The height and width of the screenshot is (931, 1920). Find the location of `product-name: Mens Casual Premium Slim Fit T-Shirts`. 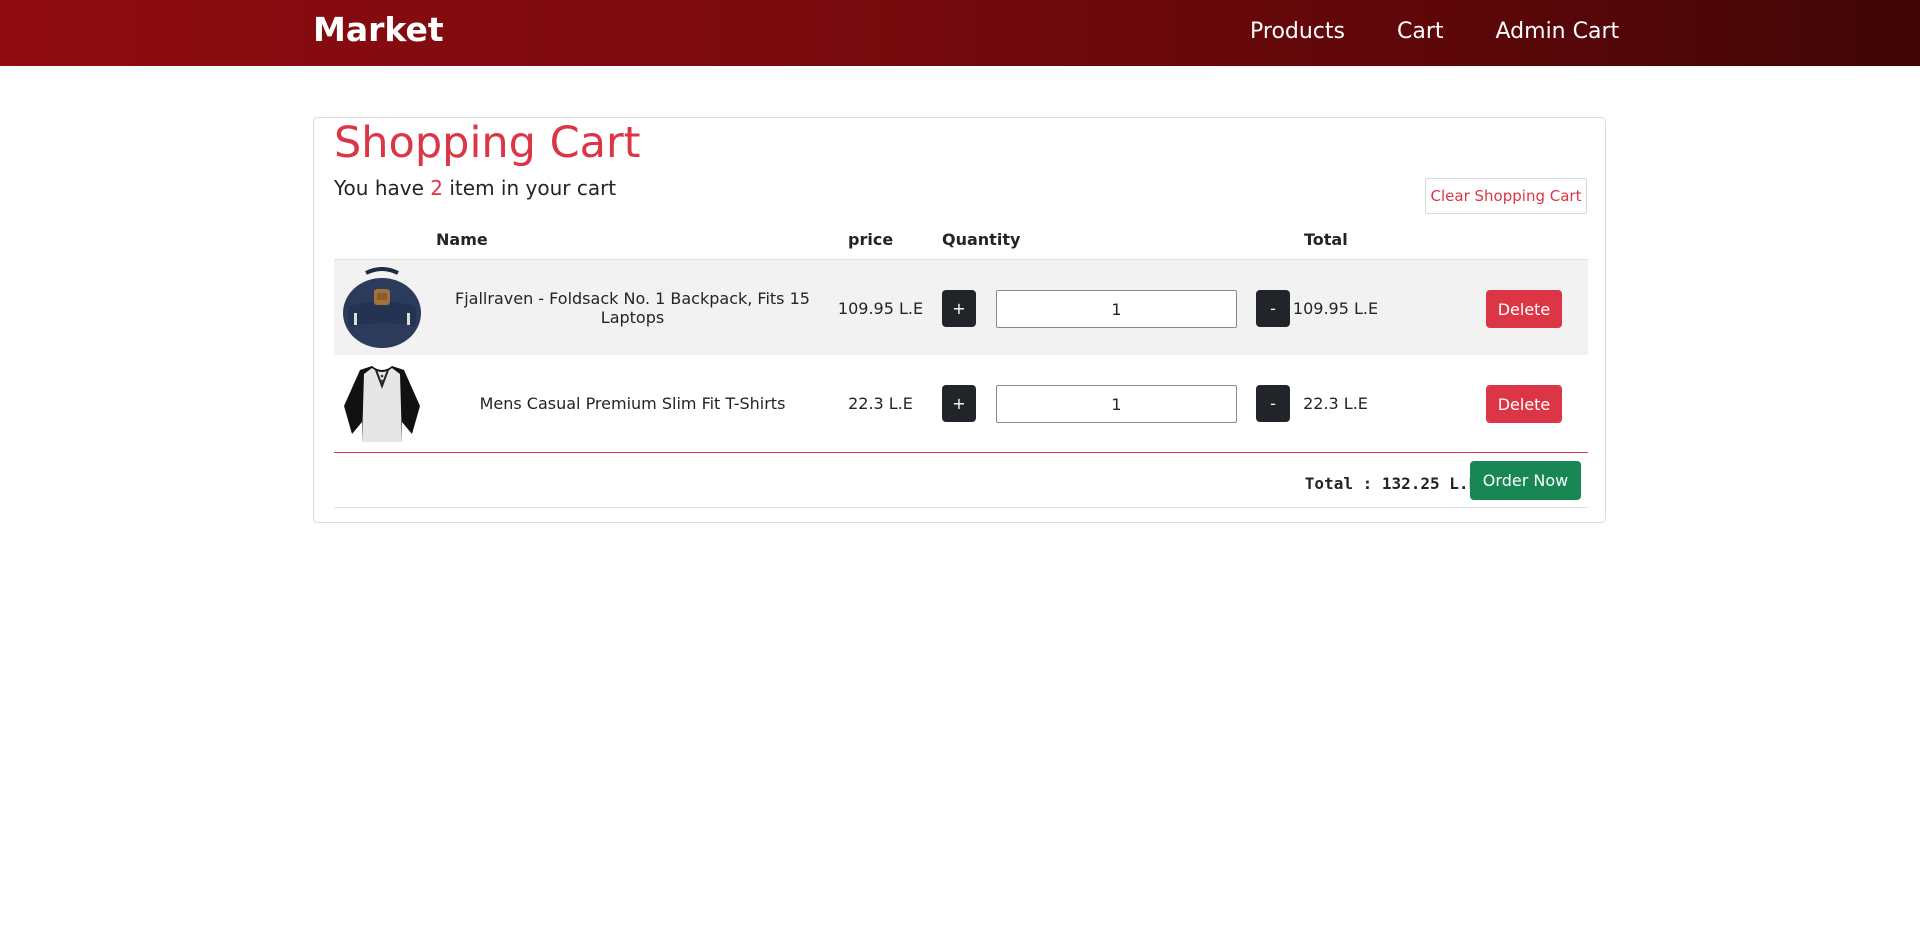

product-name: Mens Casual Premium Slim Fit T-Shirts is located at coordinates (632, 403).